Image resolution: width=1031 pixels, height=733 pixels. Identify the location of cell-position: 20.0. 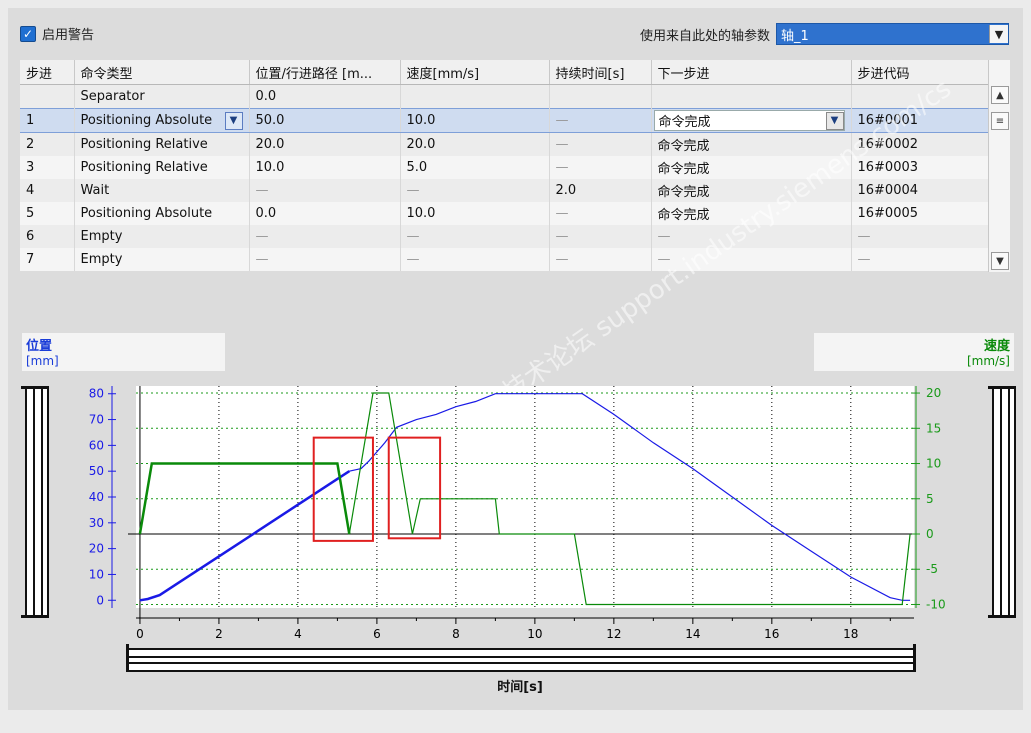
(325, 144).